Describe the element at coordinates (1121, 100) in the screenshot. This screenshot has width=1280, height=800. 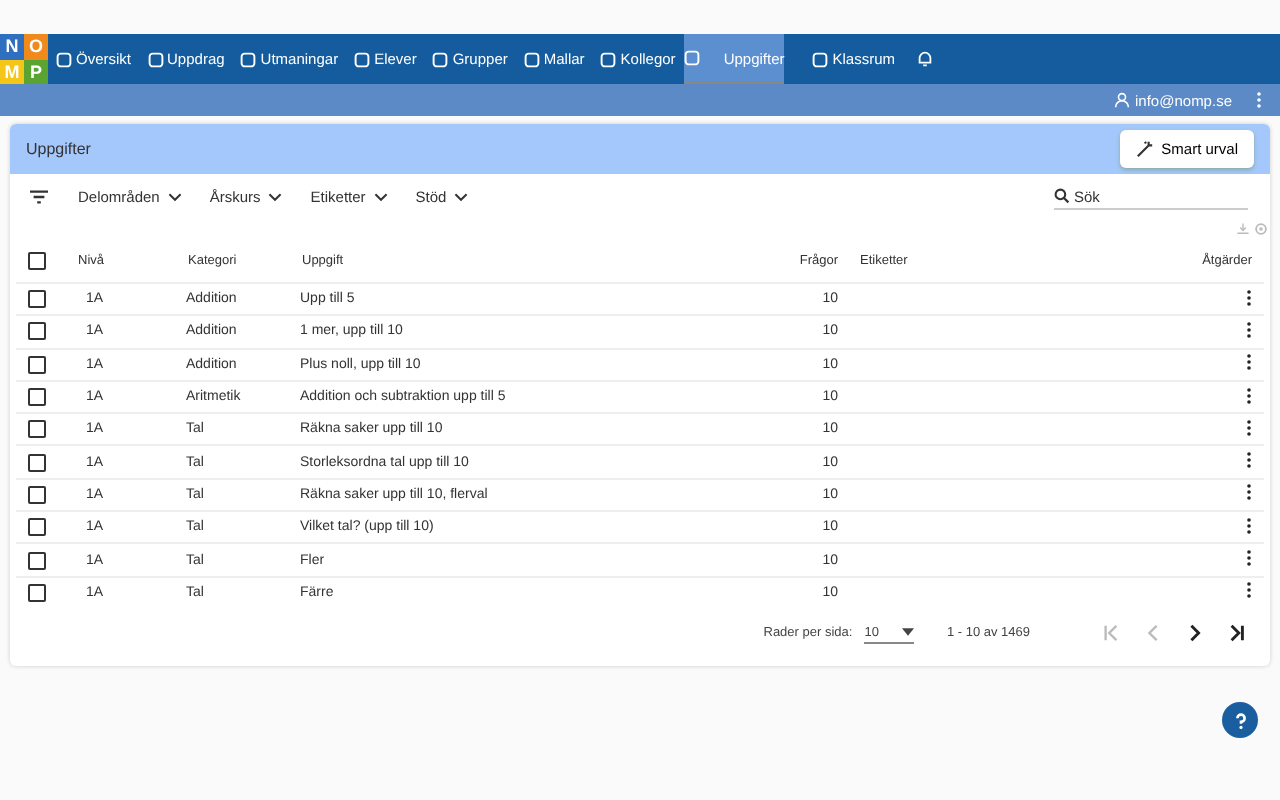
I see `user-icon` at that location.